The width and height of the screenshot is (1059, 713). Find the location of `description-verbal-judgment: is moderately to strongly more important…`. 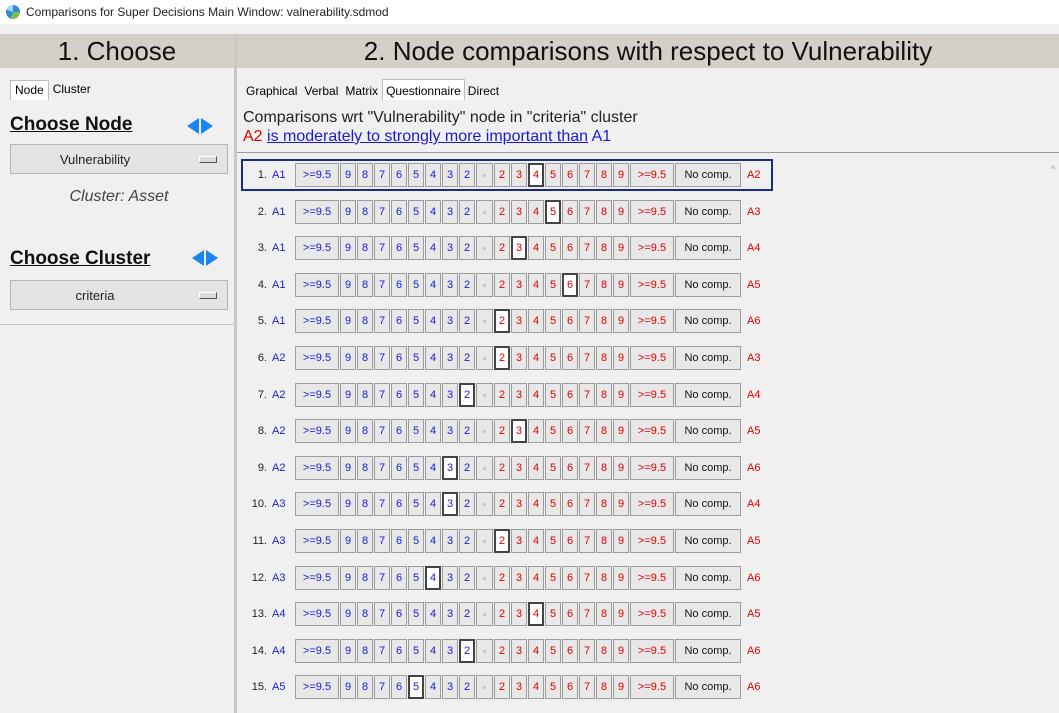

description-verbal-judgment: is moderately to strongly more important… is located at coordinates (427, 136).